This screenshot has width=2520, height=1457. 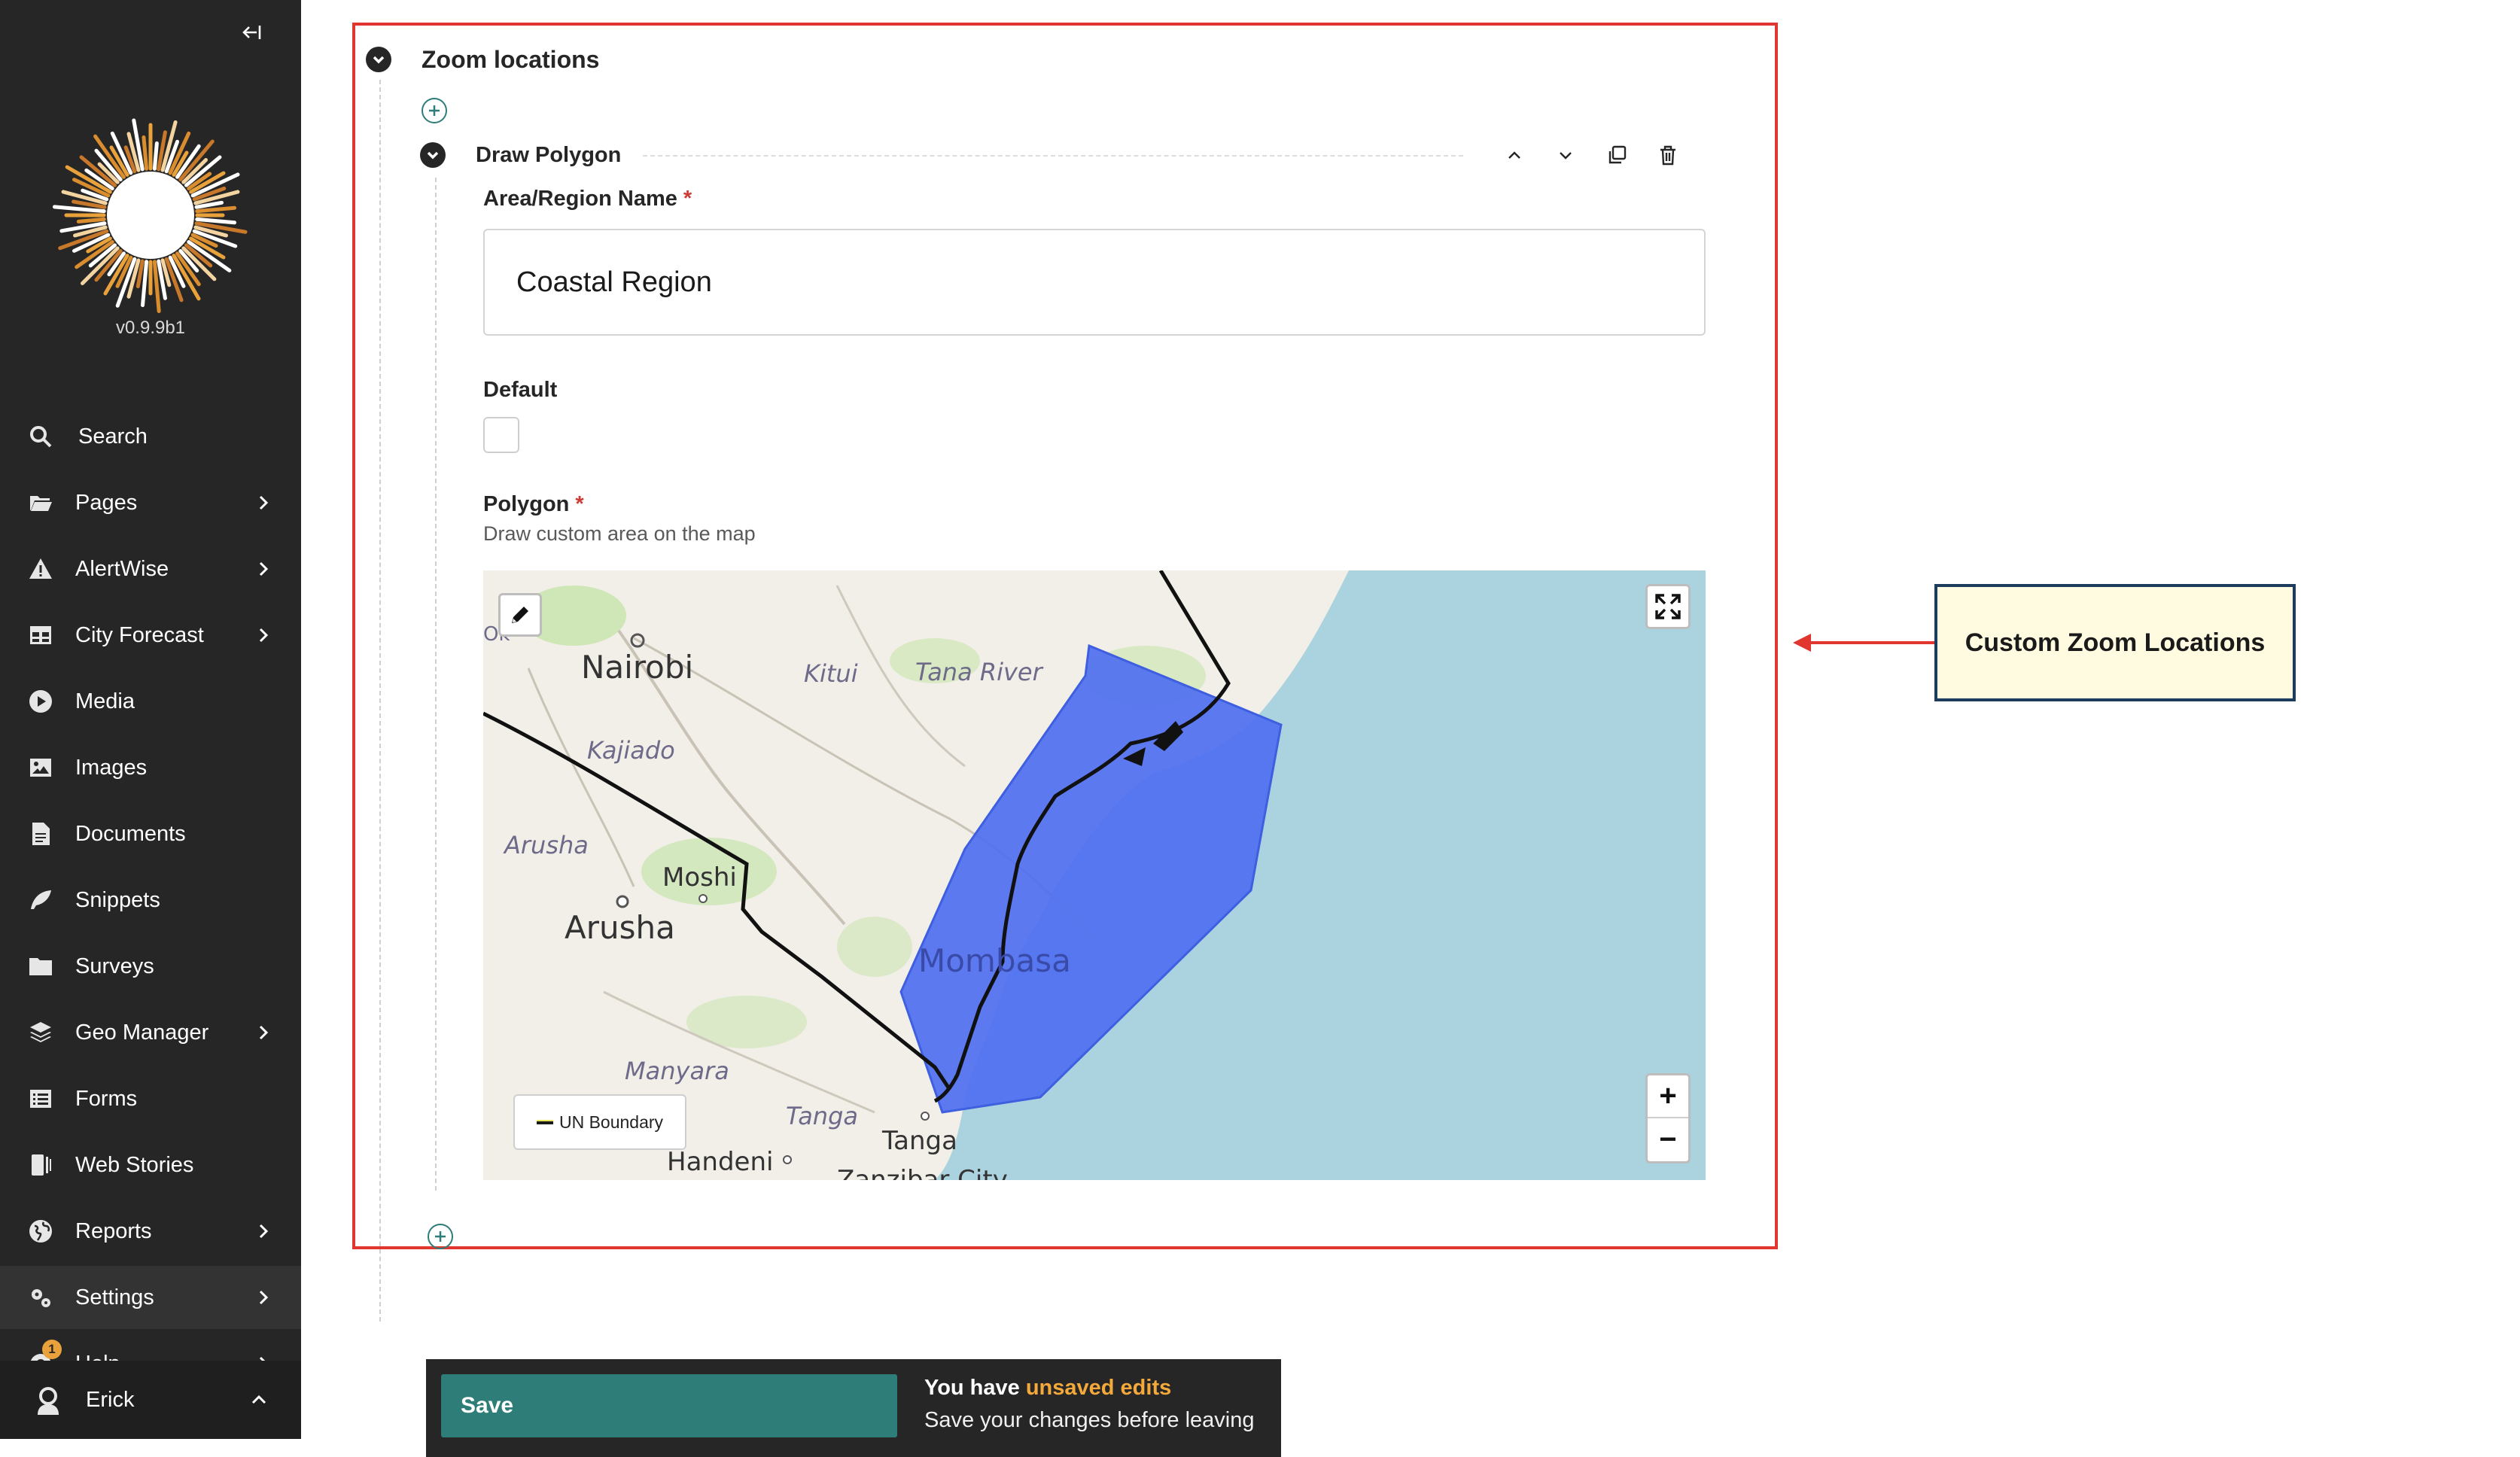 What do you see at coordinates (580, 199) in the screenshot?
I see `area-name-label-text: Area/Region Name` at bounding box center [580, 199].